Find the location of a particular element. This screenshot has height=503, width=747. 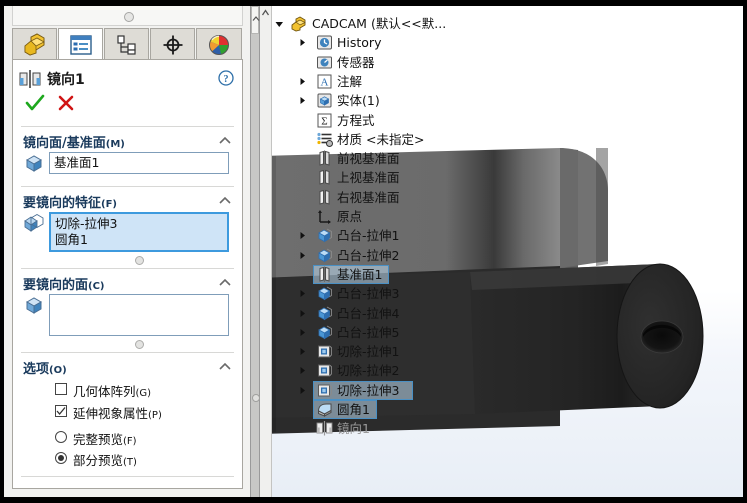

property-manager-tab is located at coordinates (80, 44).